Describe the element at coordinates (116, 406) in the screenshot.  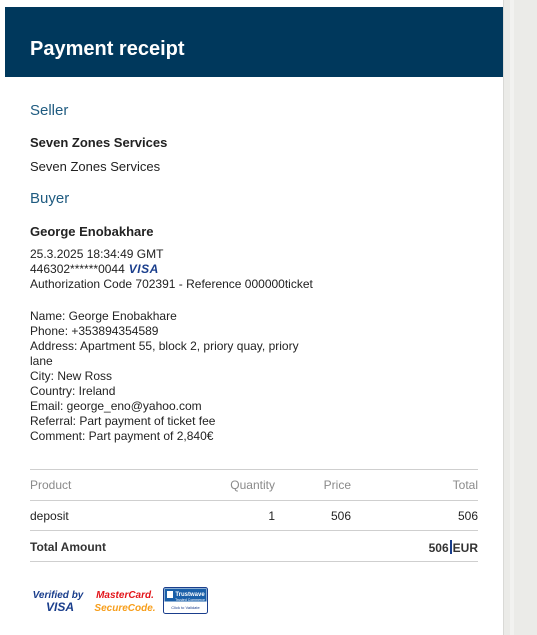
I see `detail-email: Email: george_eno@yahoo.com` at that location.